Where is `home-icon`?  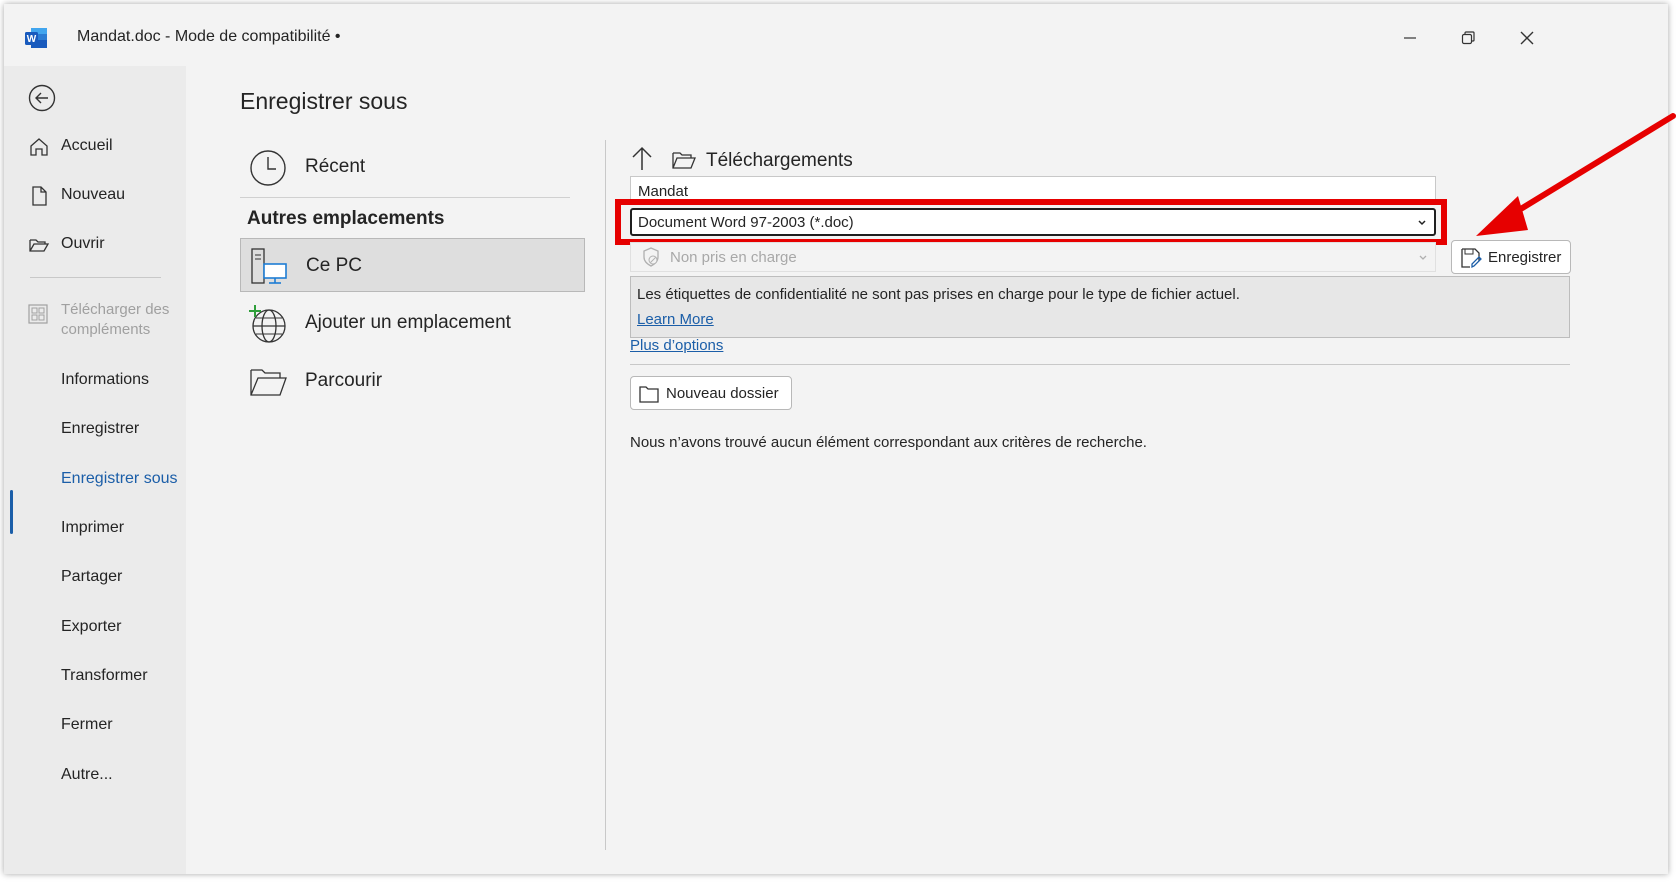
home-icon is located at coordinates (39, 147).